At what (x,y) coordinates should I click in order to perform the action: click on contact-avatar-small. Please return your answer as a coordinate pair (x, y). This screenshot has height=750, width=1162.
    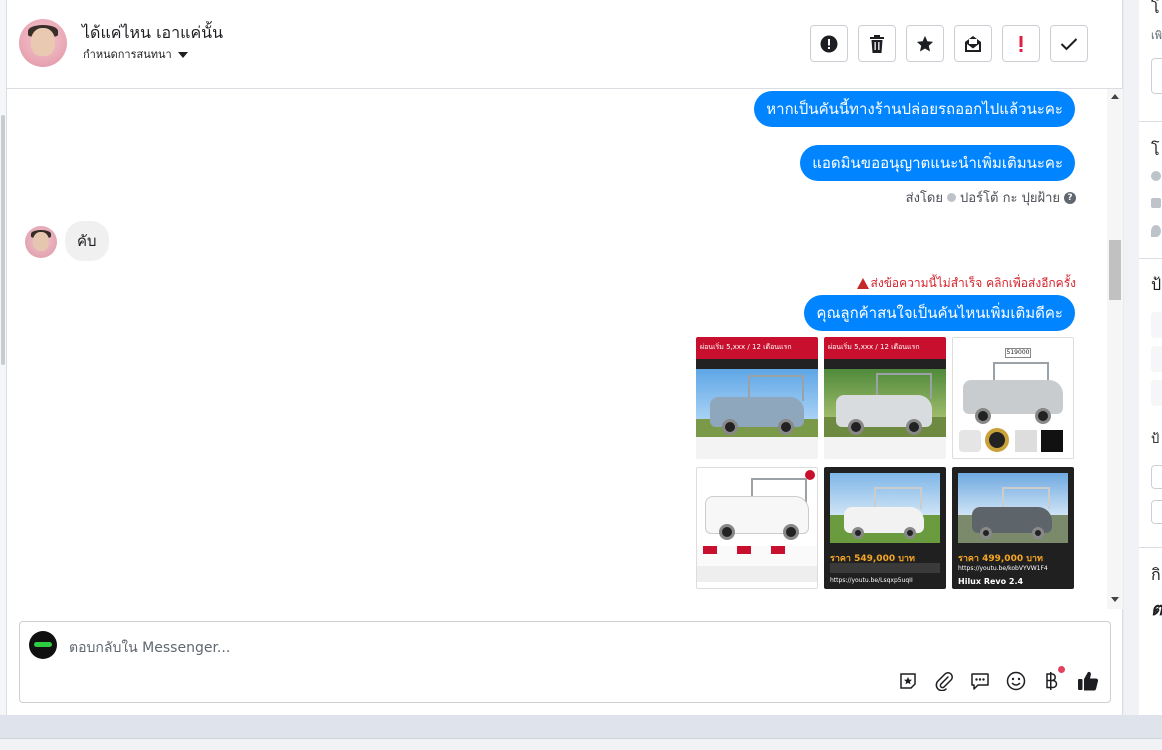
    Looking at the image, I should click on (41, 242).